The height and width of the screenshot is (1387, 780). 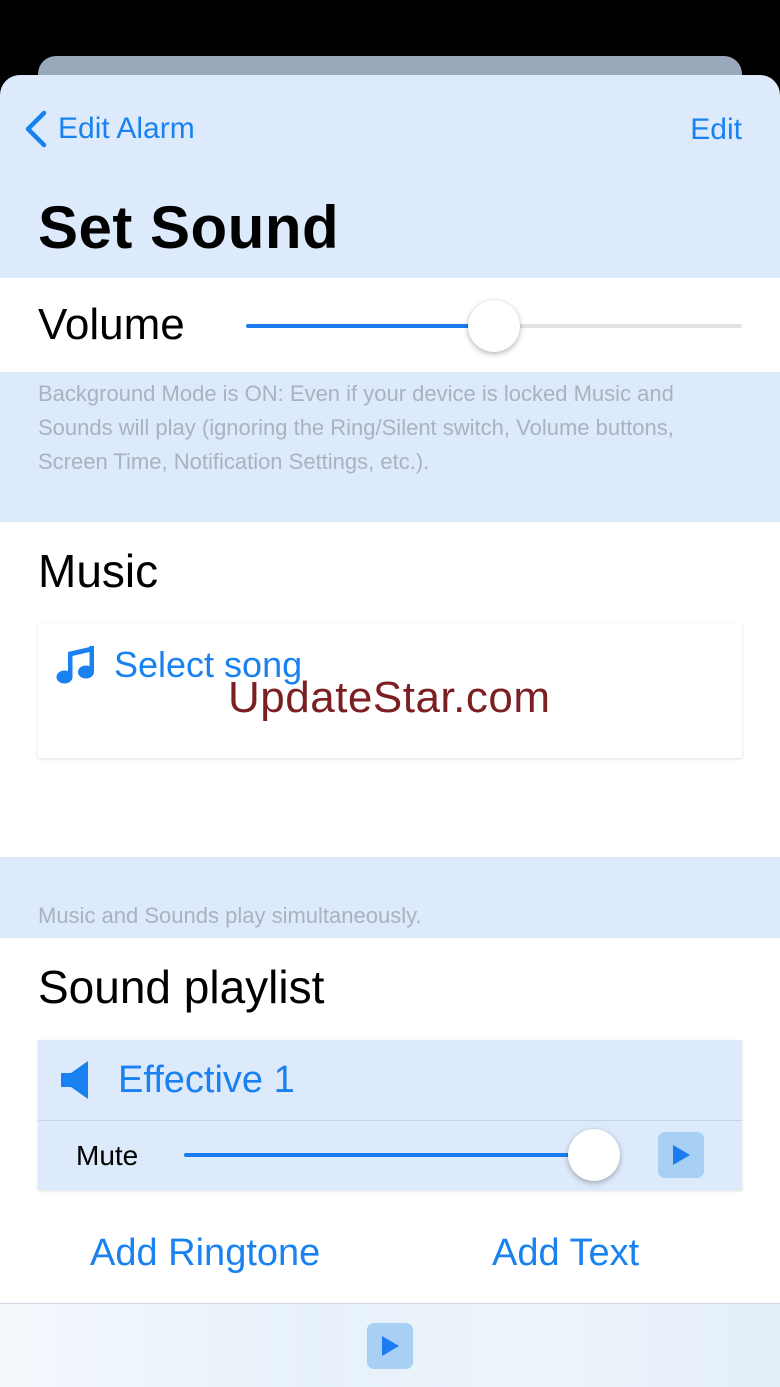 I want to click on back-button: Edit Alarm, so click(x=108, y=129).